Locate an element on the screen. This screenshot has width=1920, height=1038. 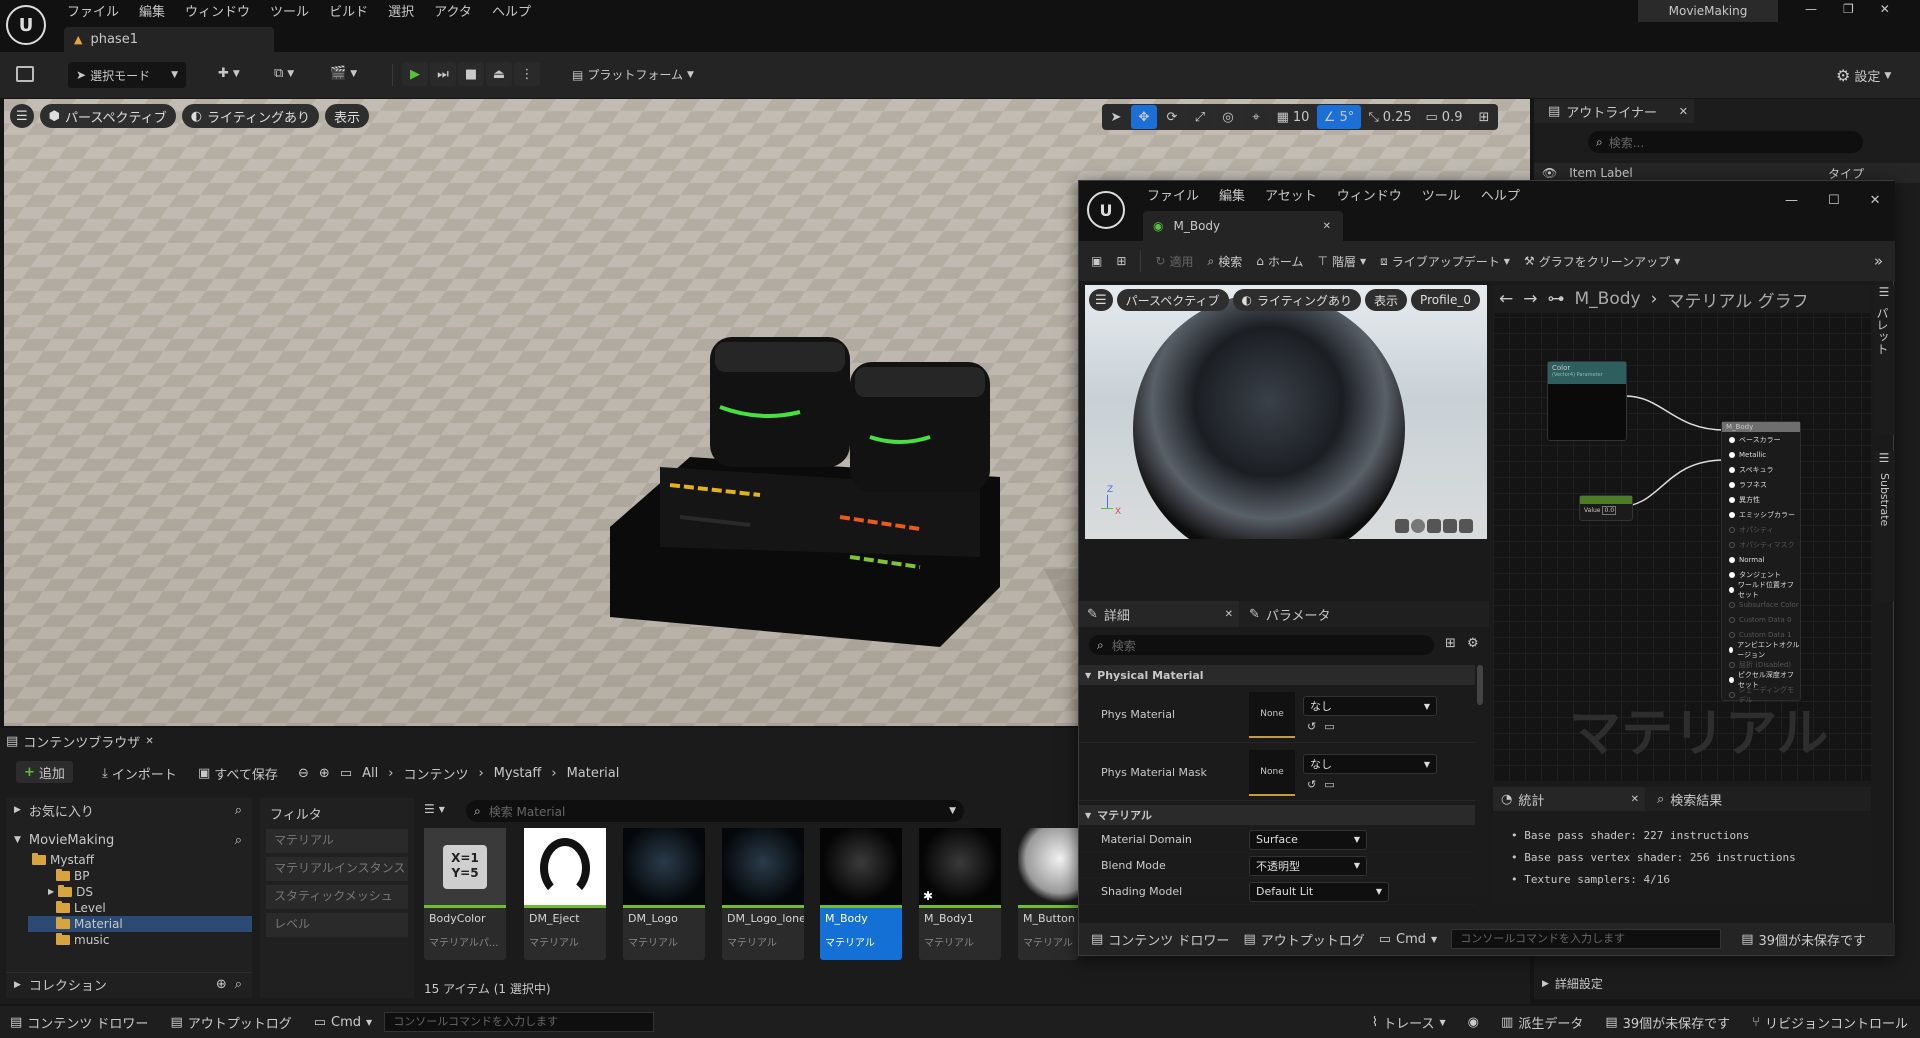
filter-material: マテリアル is located at coordinates (337, 841).